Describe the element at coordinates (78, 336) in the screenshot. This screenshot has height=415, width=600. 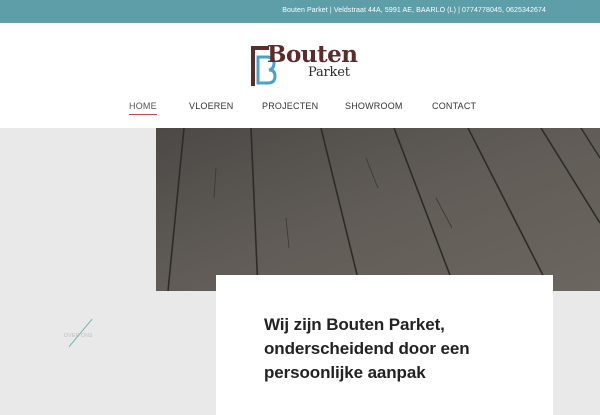
I see `over-ons-link: OVER ONS` at that location.